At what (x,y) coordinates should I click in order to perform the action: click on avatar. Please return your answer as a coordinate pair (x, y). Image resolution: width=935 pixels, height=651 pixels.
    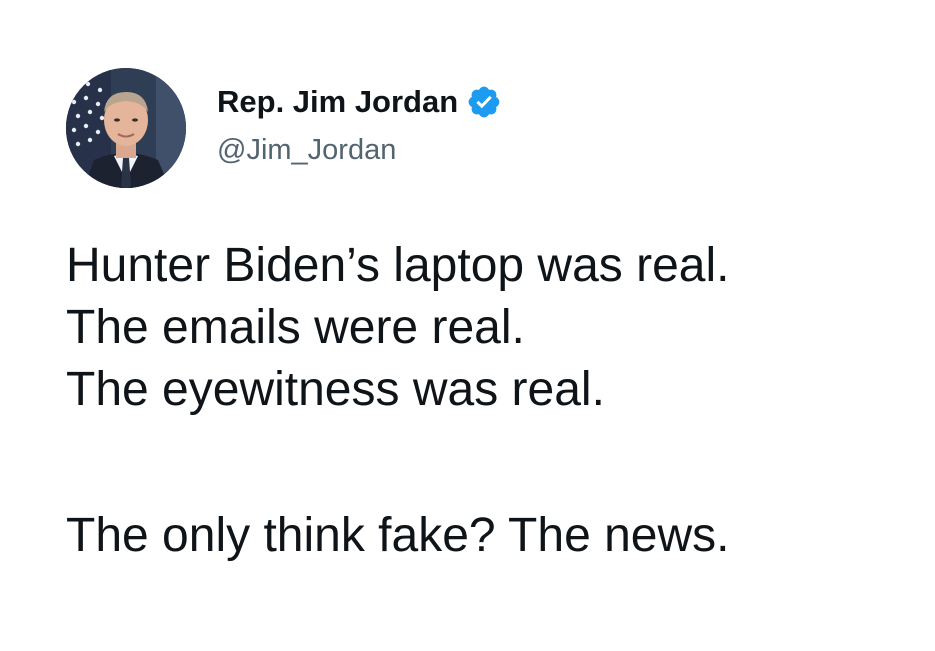
    Looking at the image, I should click on (126, 128).